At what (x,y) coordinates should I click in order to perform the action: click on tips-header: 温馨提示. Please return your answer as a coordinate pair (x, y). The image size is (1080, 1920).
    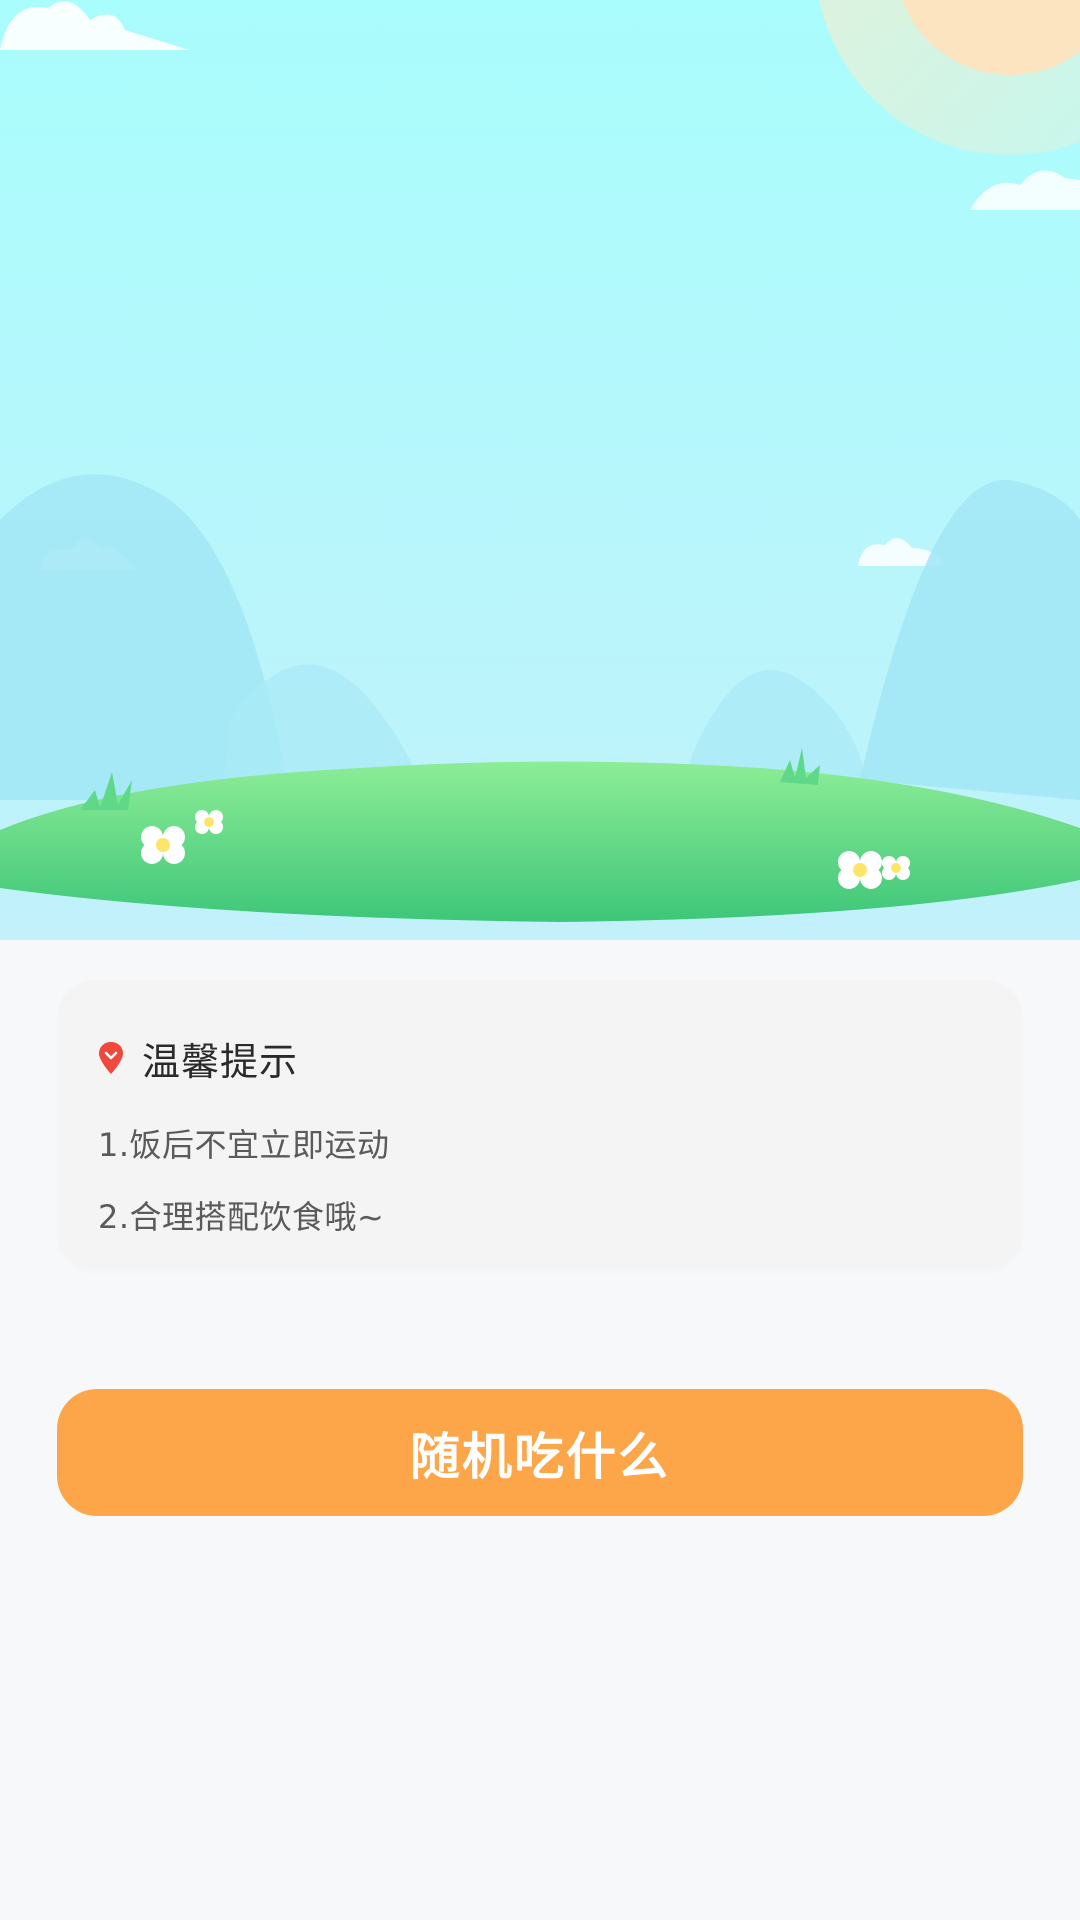
    Looking at the image, I should click on (198, 1058).